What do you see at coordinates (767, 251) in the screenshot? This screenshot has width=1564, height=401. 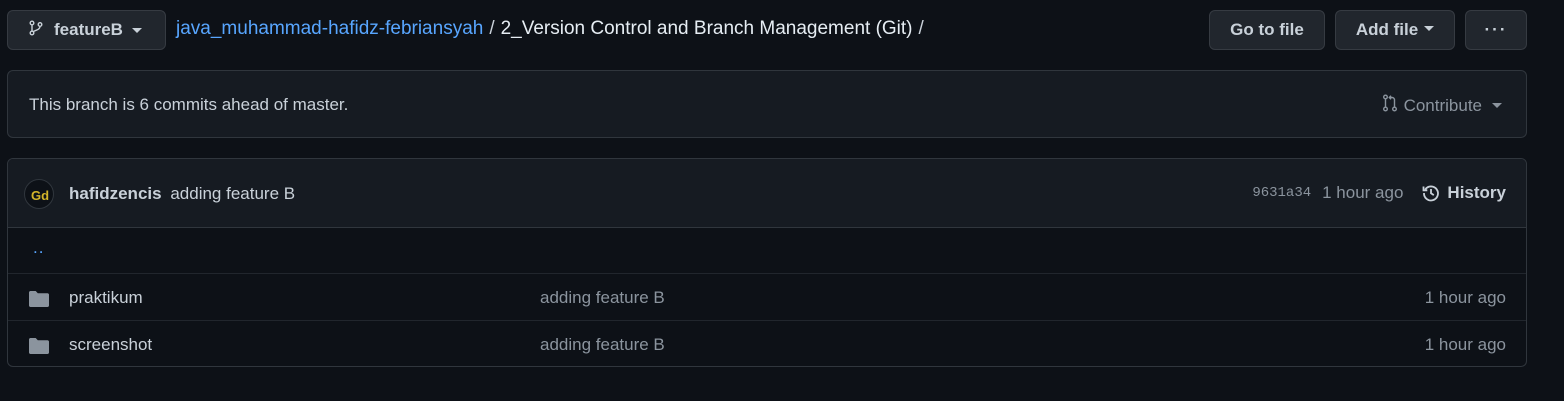 I see `parent-directory-row: ..` at bounding box center [767, 251].